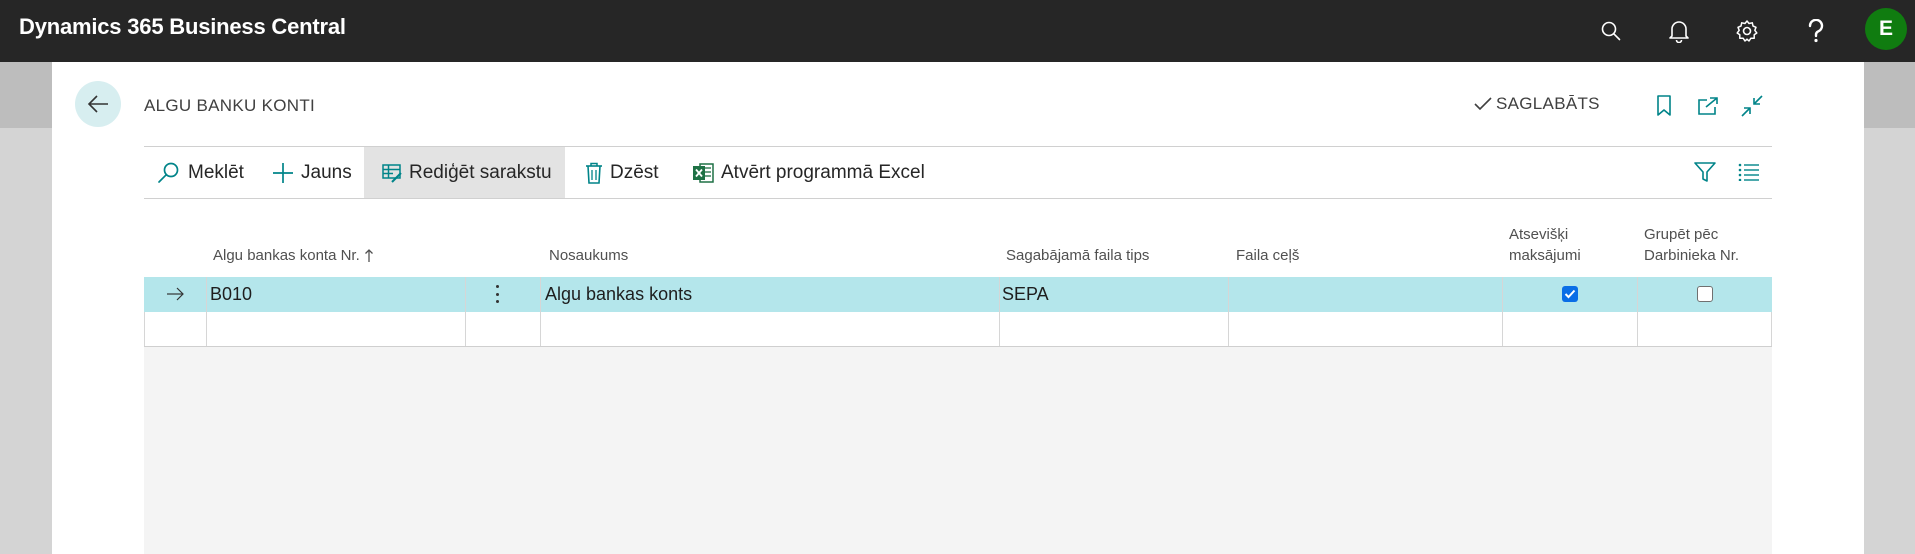 Image resolution: width=1915 pixels, height=554 pixels. I want to click on open-in-excel-button: Atvērt programmā Excel, so click(808, 172).